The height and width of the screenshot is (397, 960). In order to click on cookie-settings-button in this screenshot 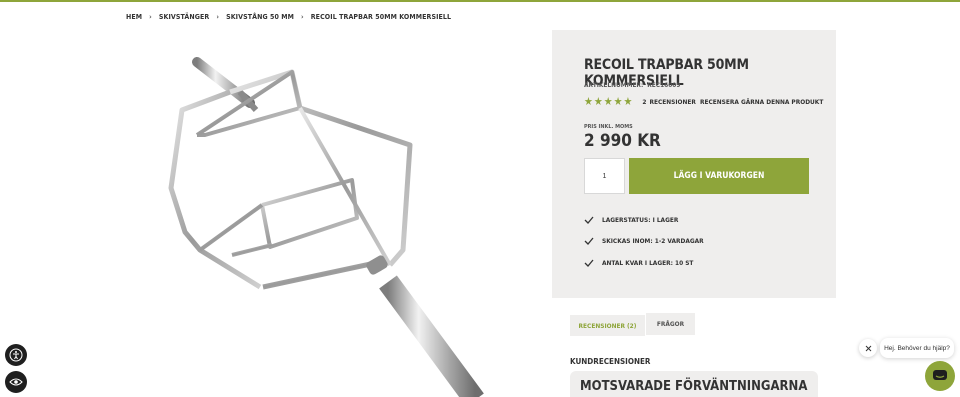, I will do `click(16, 382)`.